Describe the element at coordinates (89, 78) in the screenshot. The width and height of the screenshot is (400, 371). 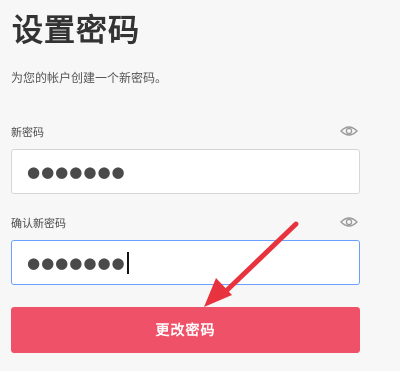
I see `page-subtitle: 为您的帐户创建一个新密码。` at that location.